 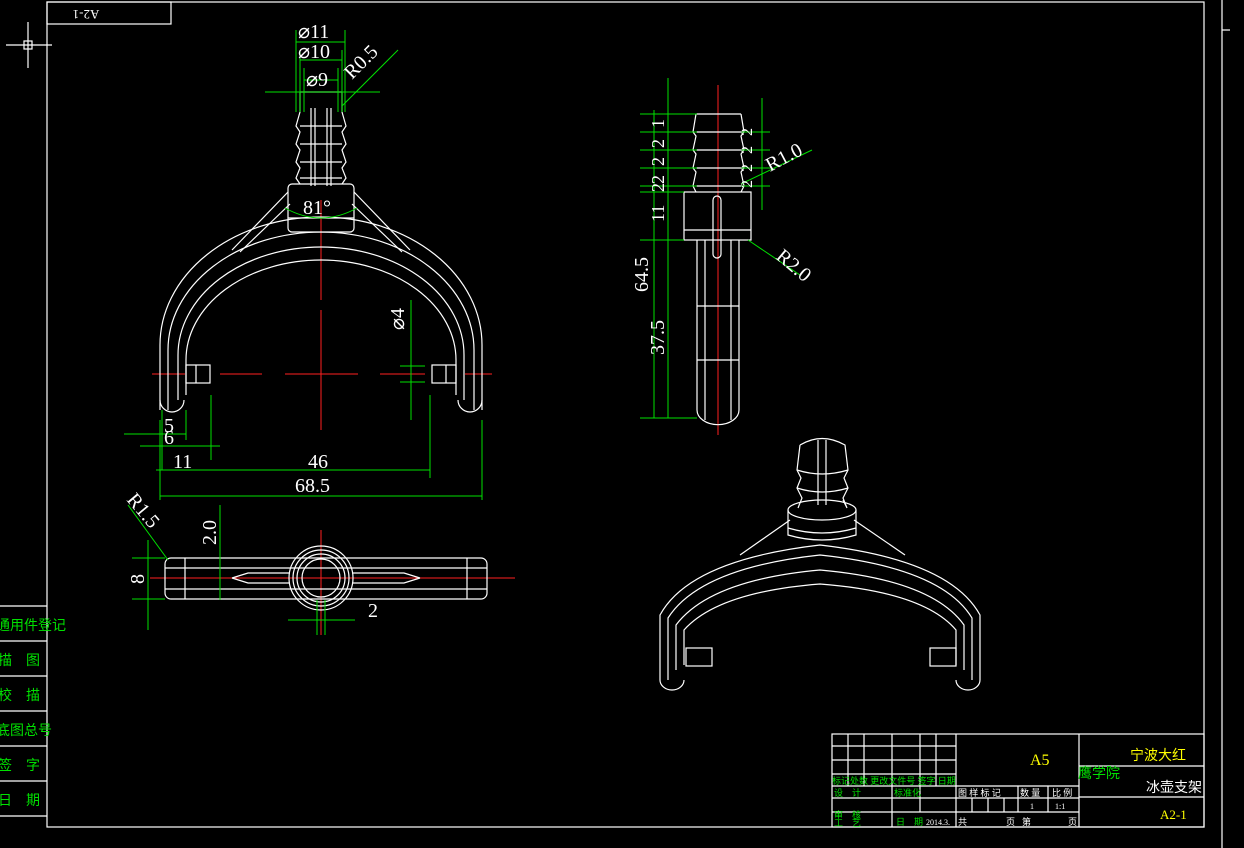 What do you see at coordinates (1010, 822) in the screenshot?
I see `page-label: 页` at bounding box center [1010, 822].